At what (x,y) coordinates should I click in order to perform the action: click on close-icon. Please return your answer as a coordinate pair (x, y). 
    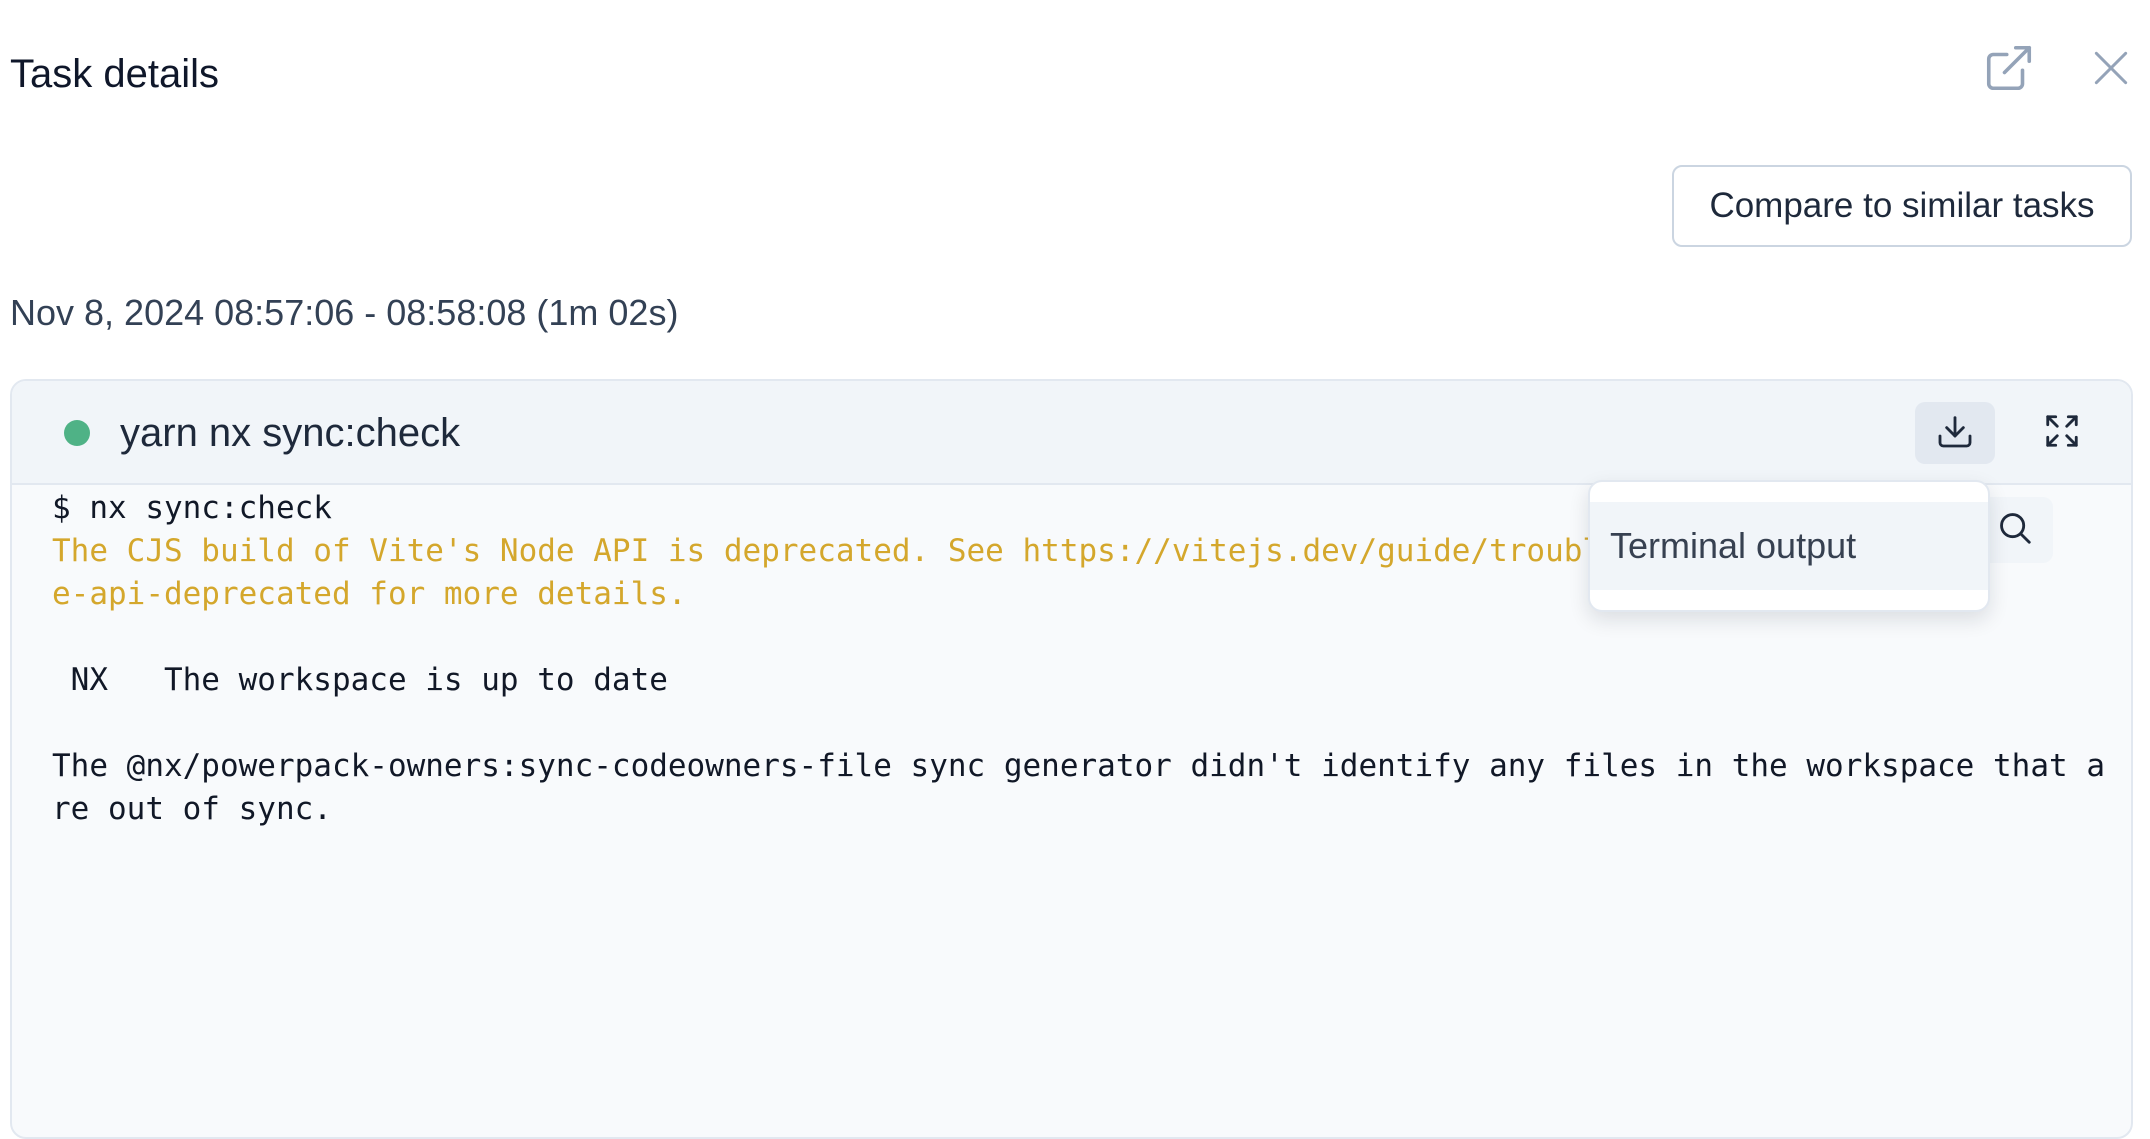
    Looking at the image, I should click on (2111, 70).